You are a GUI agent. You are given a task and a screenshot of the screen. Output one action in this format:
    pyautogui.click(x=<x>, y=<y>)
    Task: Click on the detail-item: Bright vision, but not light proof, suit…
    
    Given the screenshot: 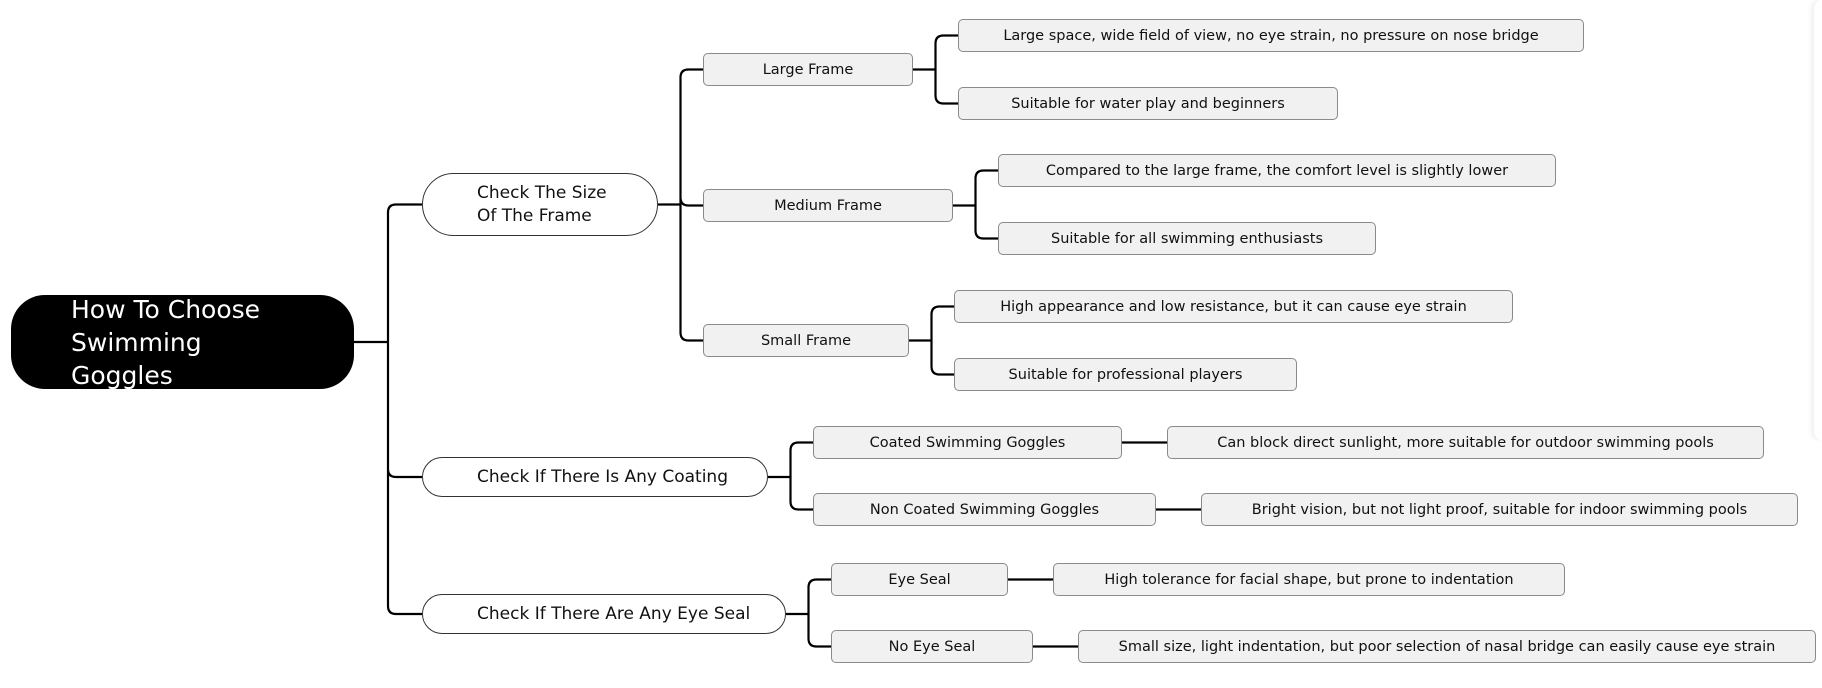 What is the action you would take?
    pyautogui.click(x=1499, y=509)
    